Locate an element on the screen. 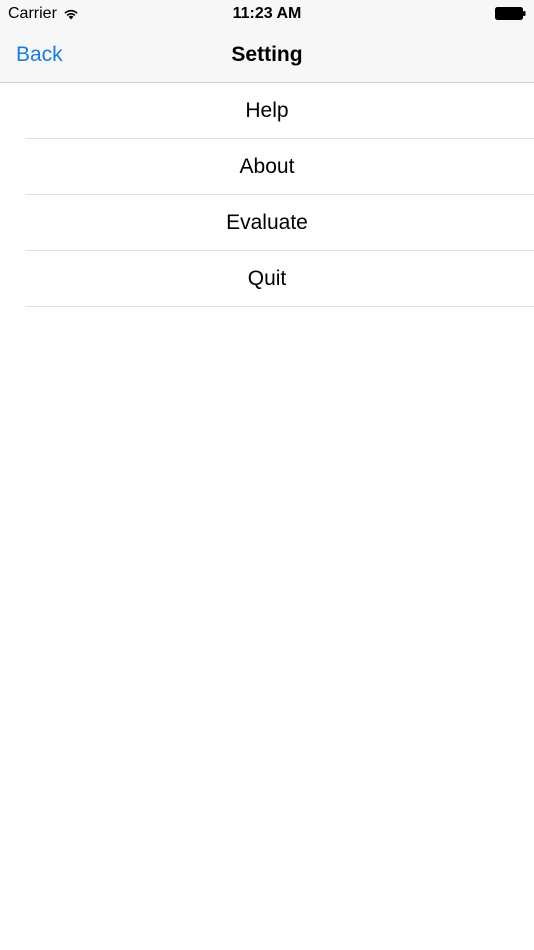 The height and width of the screenshot is (950, 534). menu-item-label: Evaluate is located at coordinates (267, 222).